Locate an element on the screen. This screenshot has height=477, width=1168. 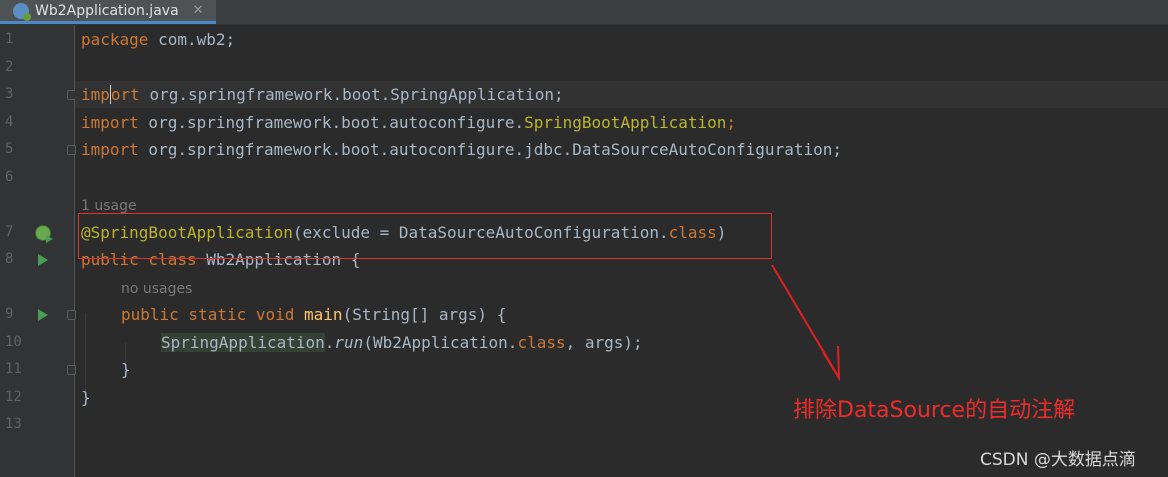
callout-text: 排除DataSource的自动注解 is located at coordinates (934, 410).